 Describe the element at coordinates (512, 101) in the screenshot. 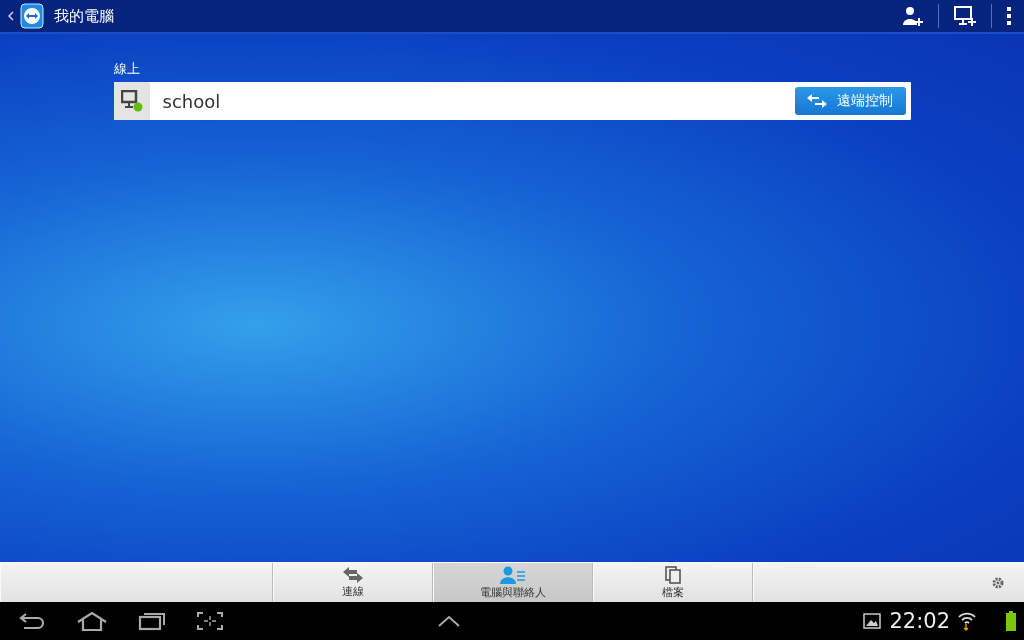

I see `computer-list-item: school 遠端控制` at that location.